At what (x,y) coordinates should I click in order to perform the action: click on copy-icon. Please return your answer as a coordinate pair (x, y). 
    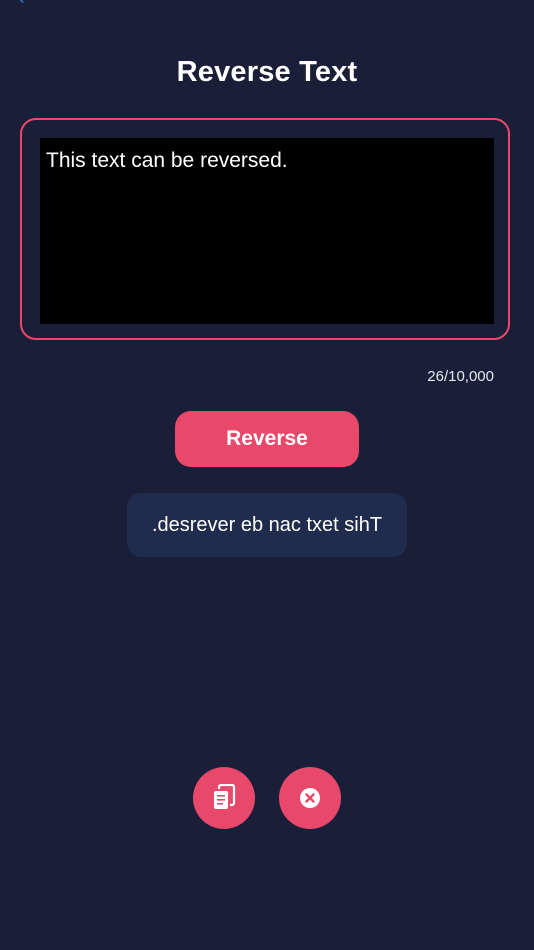
    Looking at the image, I should click on (225, 796).